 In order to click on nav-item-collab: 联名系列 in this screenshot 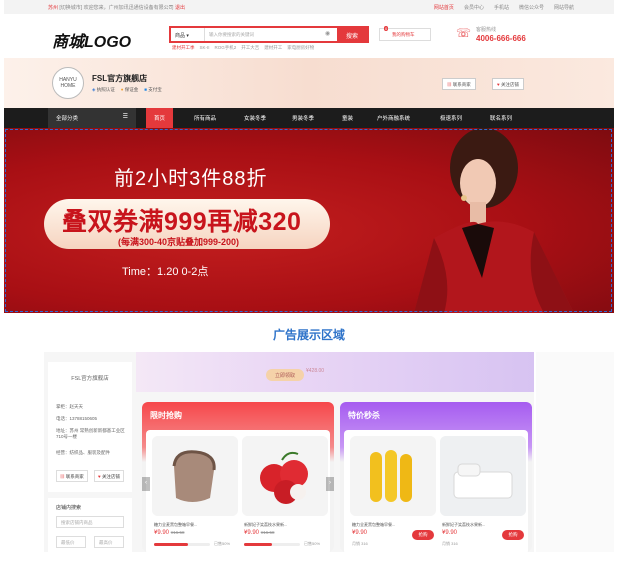, I will do `click(501, 118)`.